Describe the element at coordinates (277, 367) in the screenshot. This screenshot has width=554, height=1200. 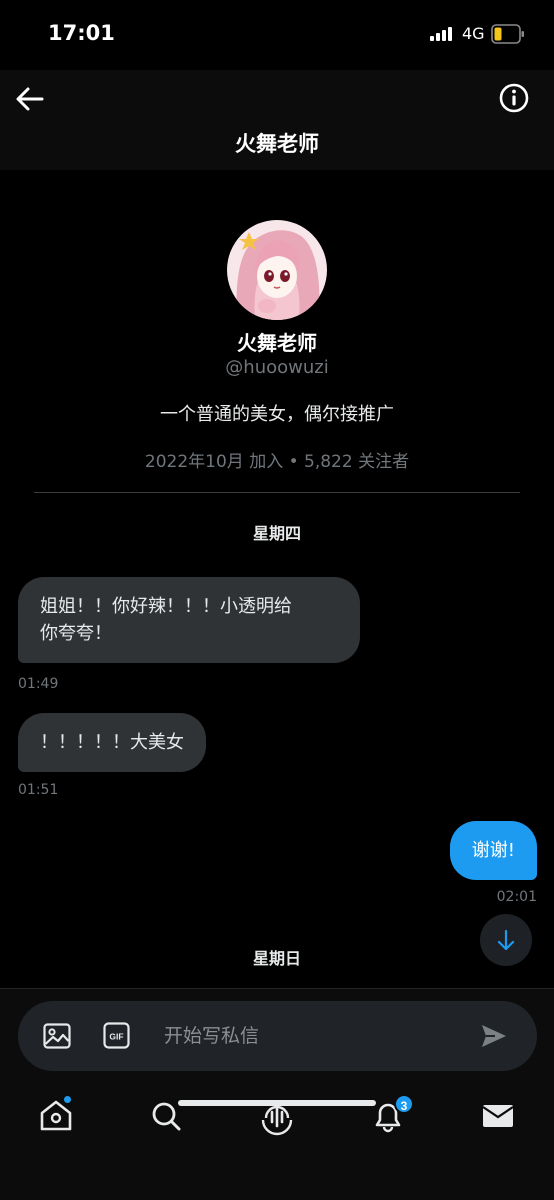
I see `profile-handle: @huoowuzi` at that location.